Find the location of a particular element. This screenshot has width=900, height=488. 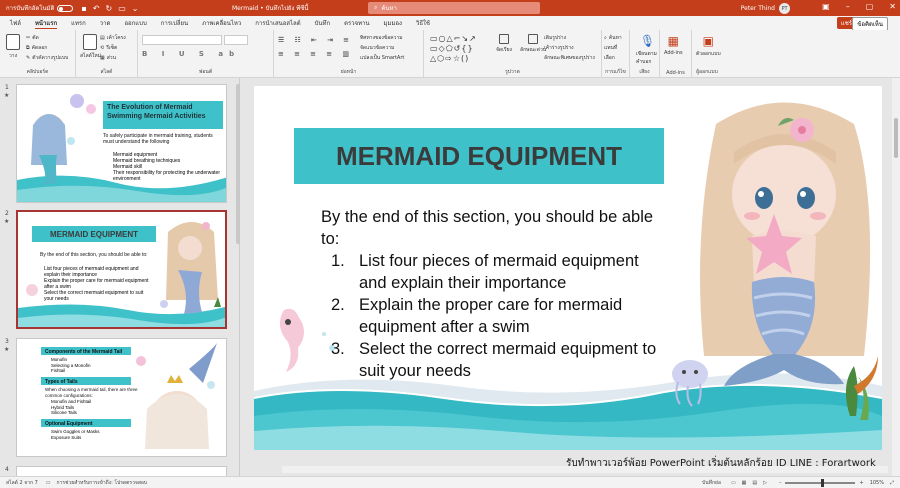

autosave: การบันทึกอัตโนมัติ is located at coordinates (40, 8).